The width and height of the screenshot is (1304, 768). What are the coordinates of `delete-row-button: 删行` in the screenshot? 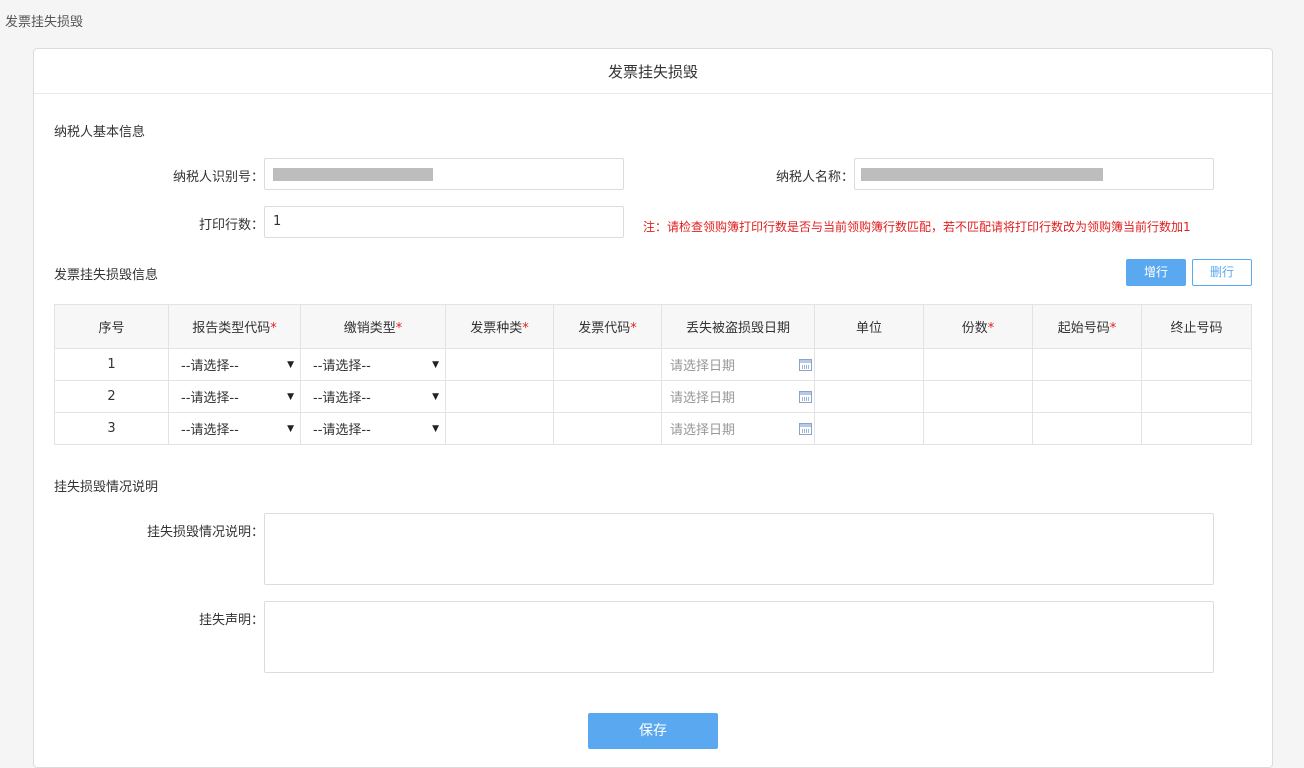 It's located at (1222, 272).